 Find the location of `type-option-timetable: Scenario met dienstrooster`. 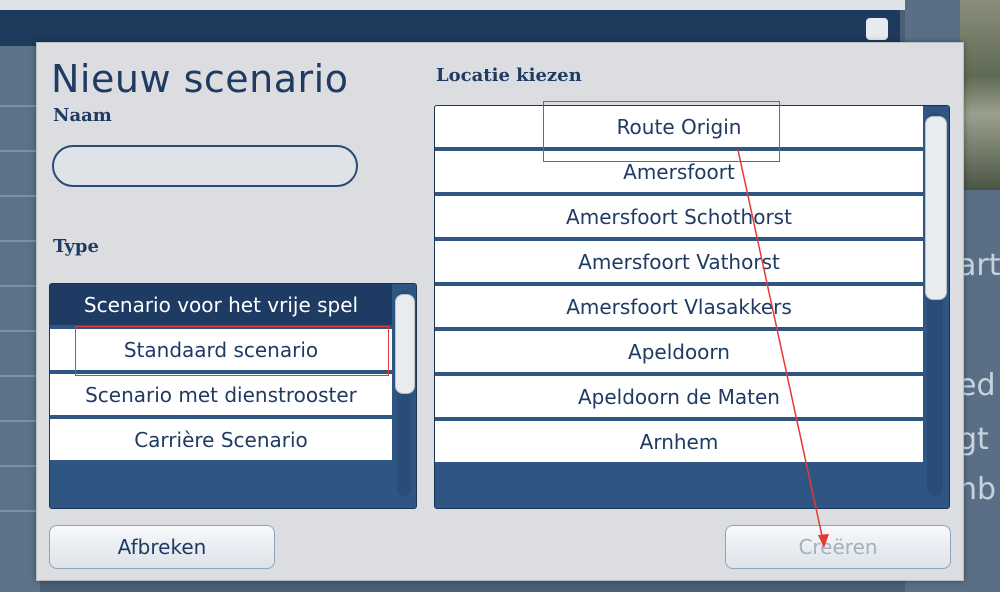

type-option-timetable: Scenario met dienstrooster is located at coordinates (221, 395).